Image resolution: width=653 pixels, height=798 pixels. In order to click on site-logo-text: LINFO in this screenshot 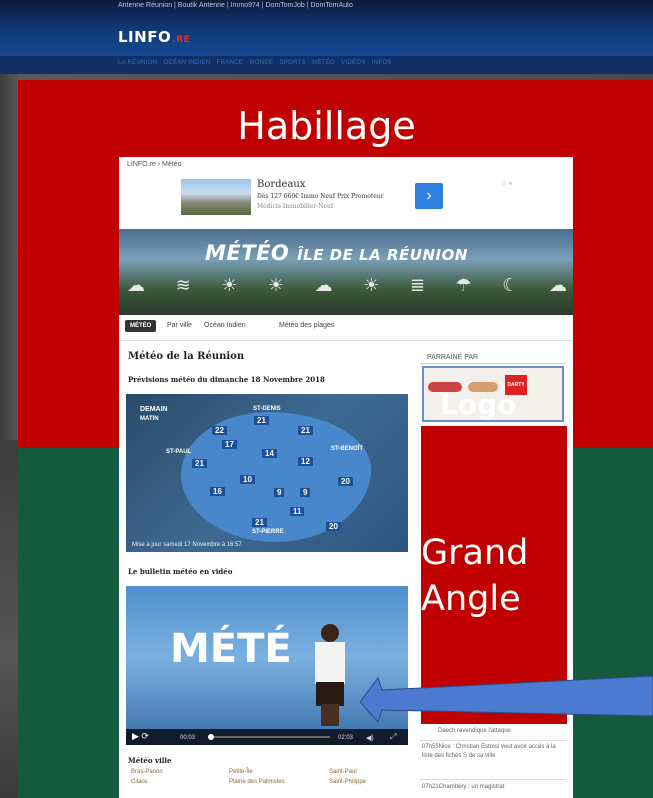, I will do `click(145, 37)`.